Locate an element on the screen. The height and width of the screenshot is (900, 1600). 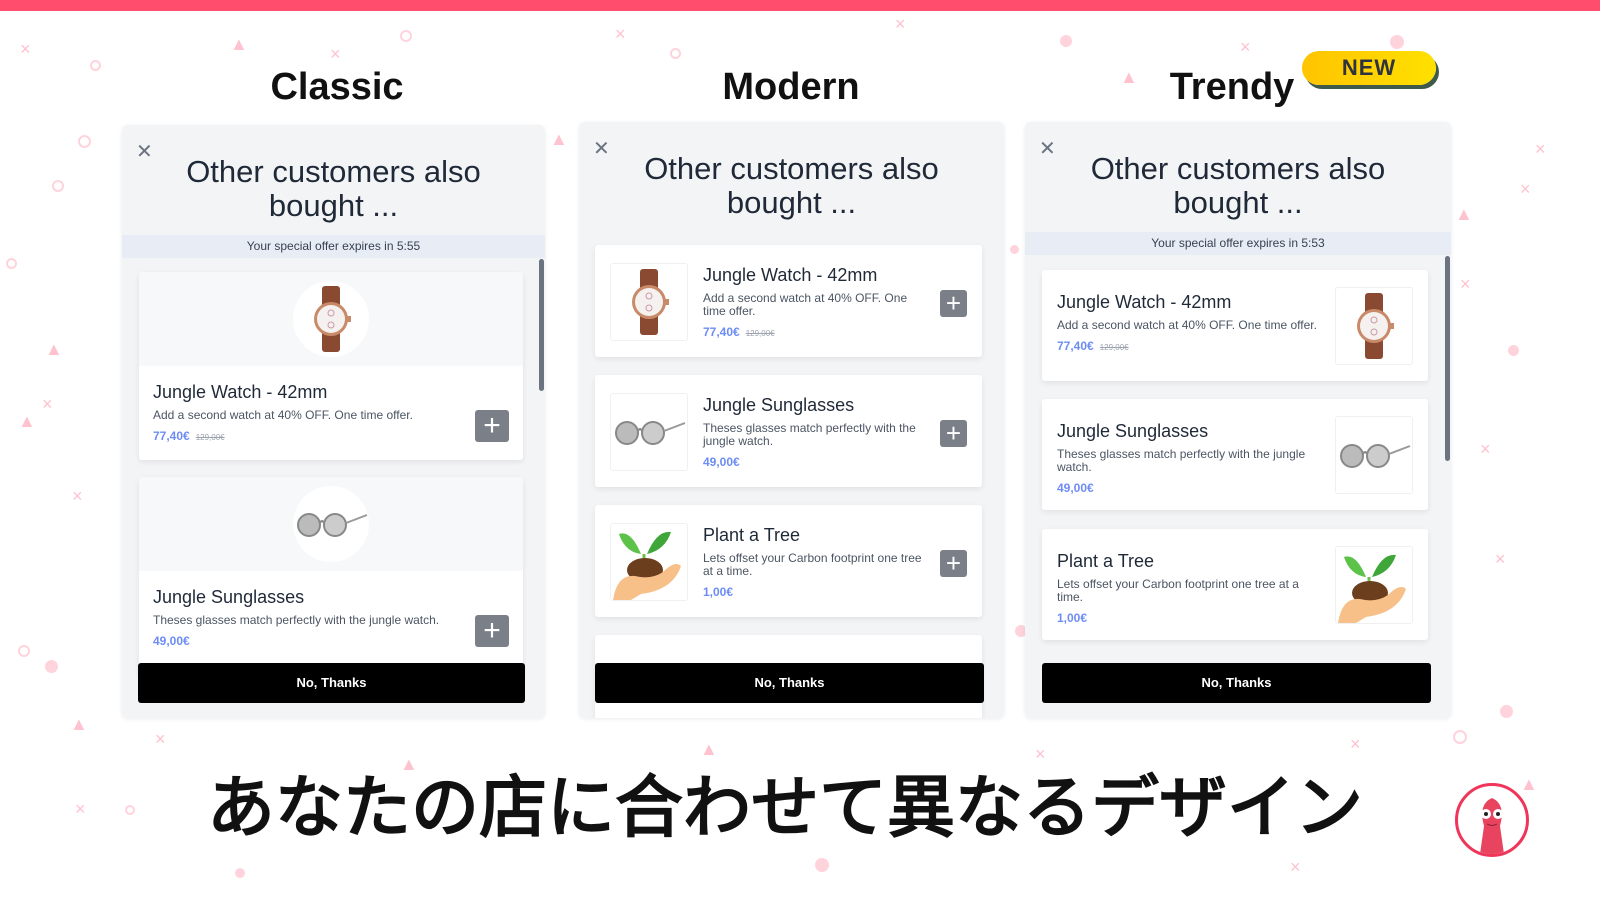
title-modern: Modern is located at coordinates (791, 87).